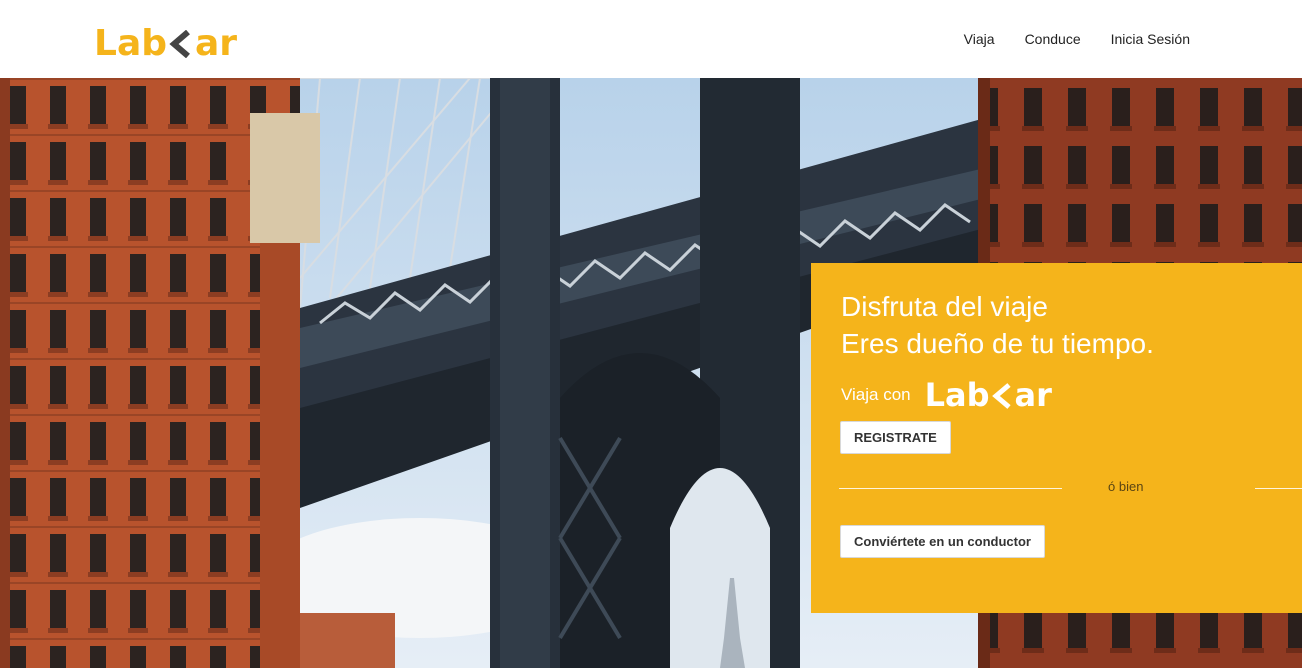 This screenshot has width=1302, height=668. Describe the element at coordinates (944, 306) in the screenshot. I see `headline-line-1: Disfruta del viaje` at that location.